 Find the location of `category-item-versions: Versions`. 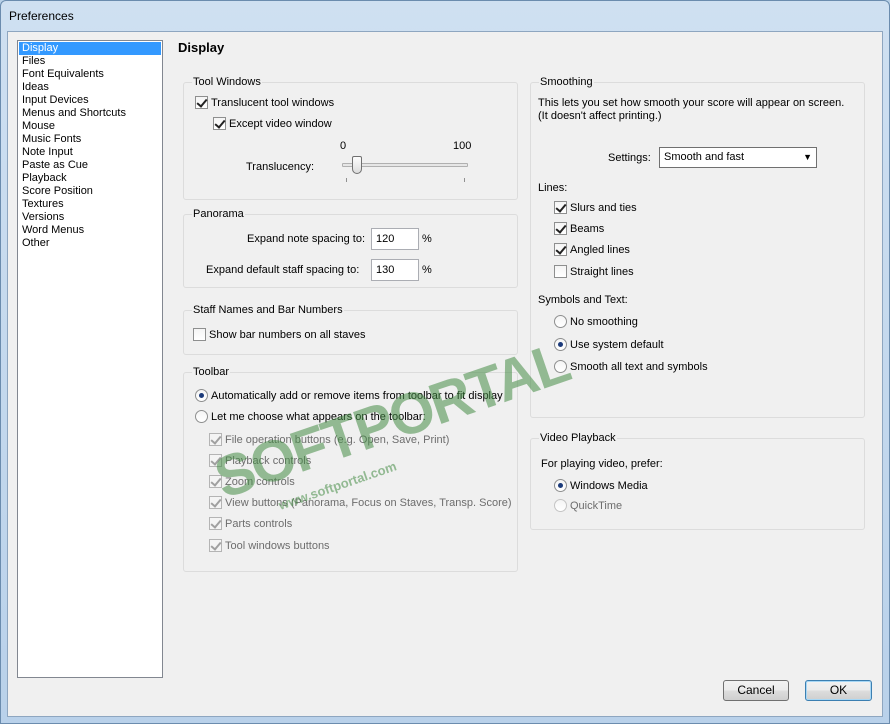

category-item-versions: Versions is located at coordinates (90, 217).